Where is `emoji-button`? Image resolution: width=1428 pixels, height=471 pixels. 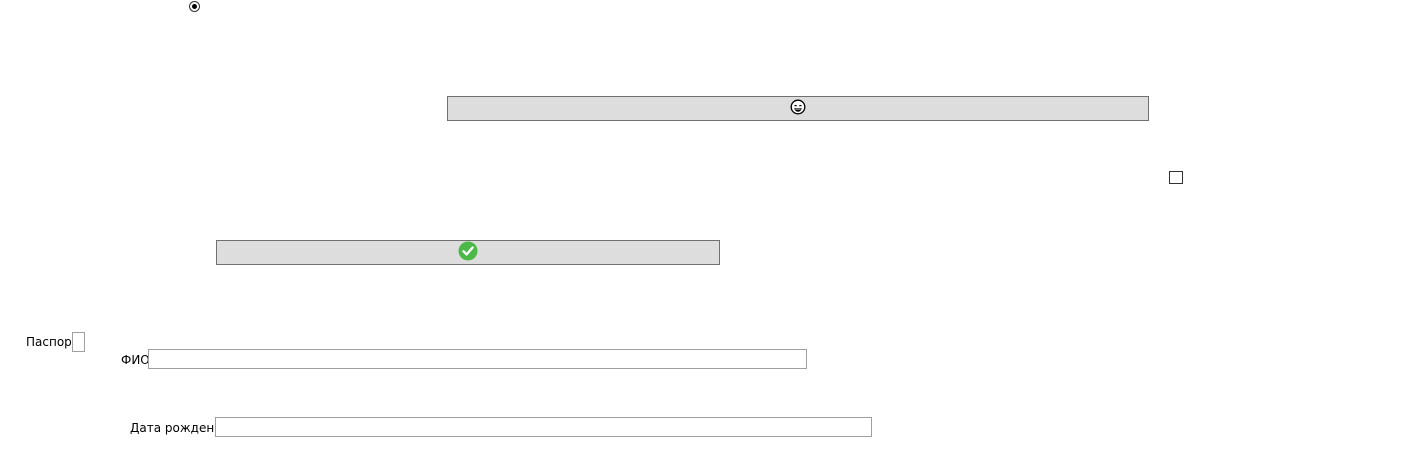 emoji-button is located at coordinates (798, 108).